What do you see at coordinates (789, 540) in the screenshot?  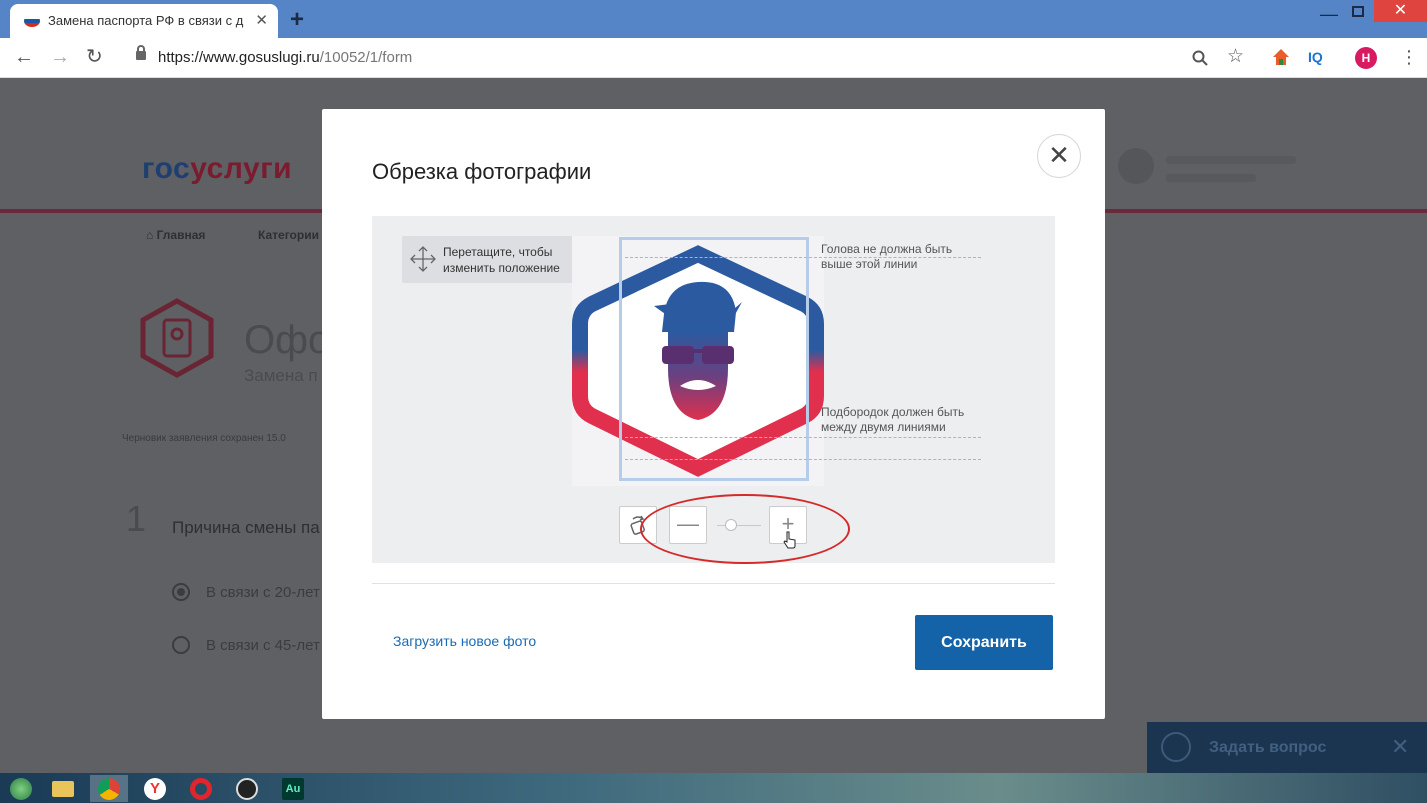 I see `hand-cursor-icon` at bounding box center [789, 540].